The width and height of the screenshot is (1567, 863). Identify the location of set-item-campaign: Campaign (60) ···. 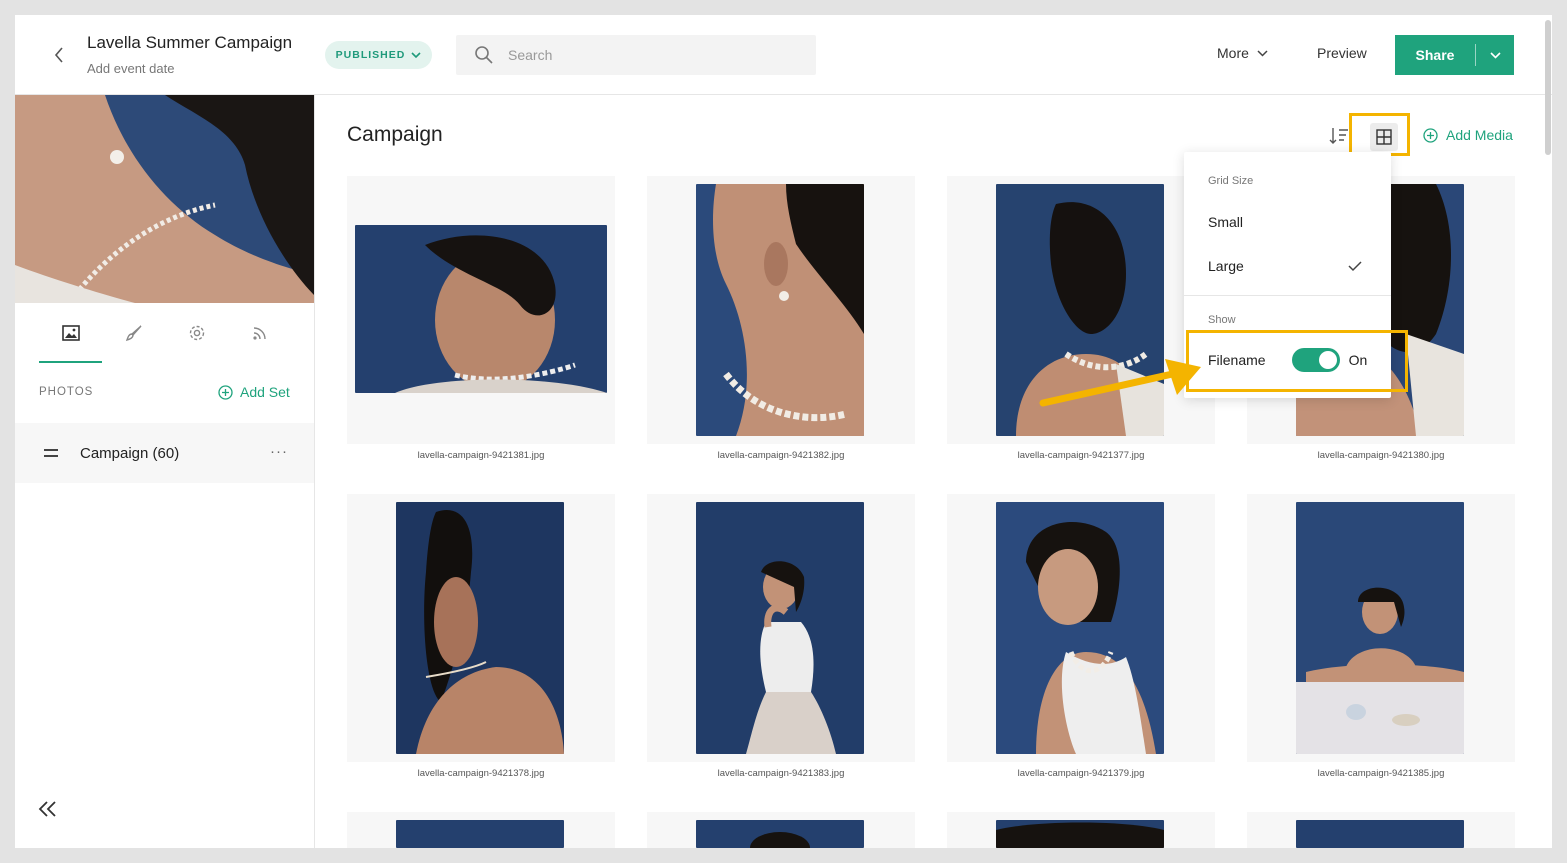
(164, 453).